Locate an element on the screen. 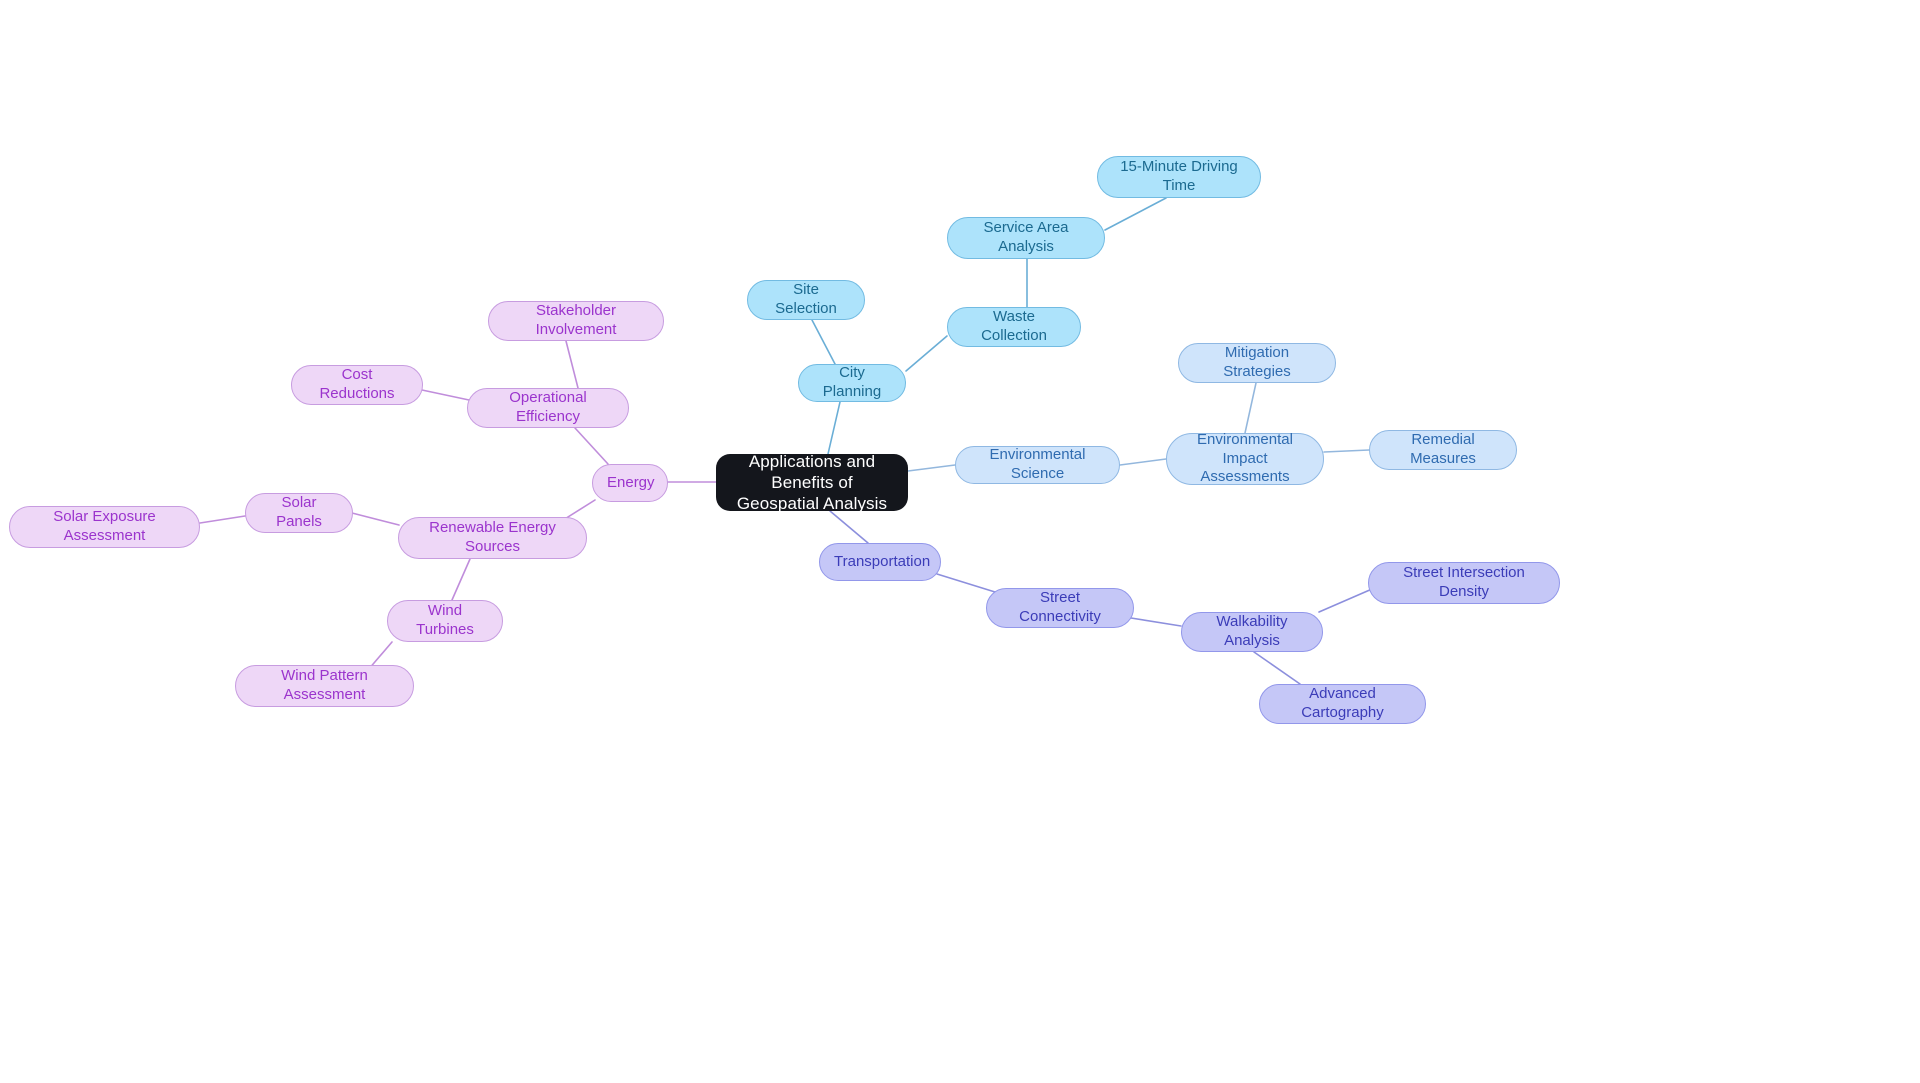 The image size is (1920, 1083). mindmap-node-environmental-science: Environmental Science is located at coordinates (1037, 465).